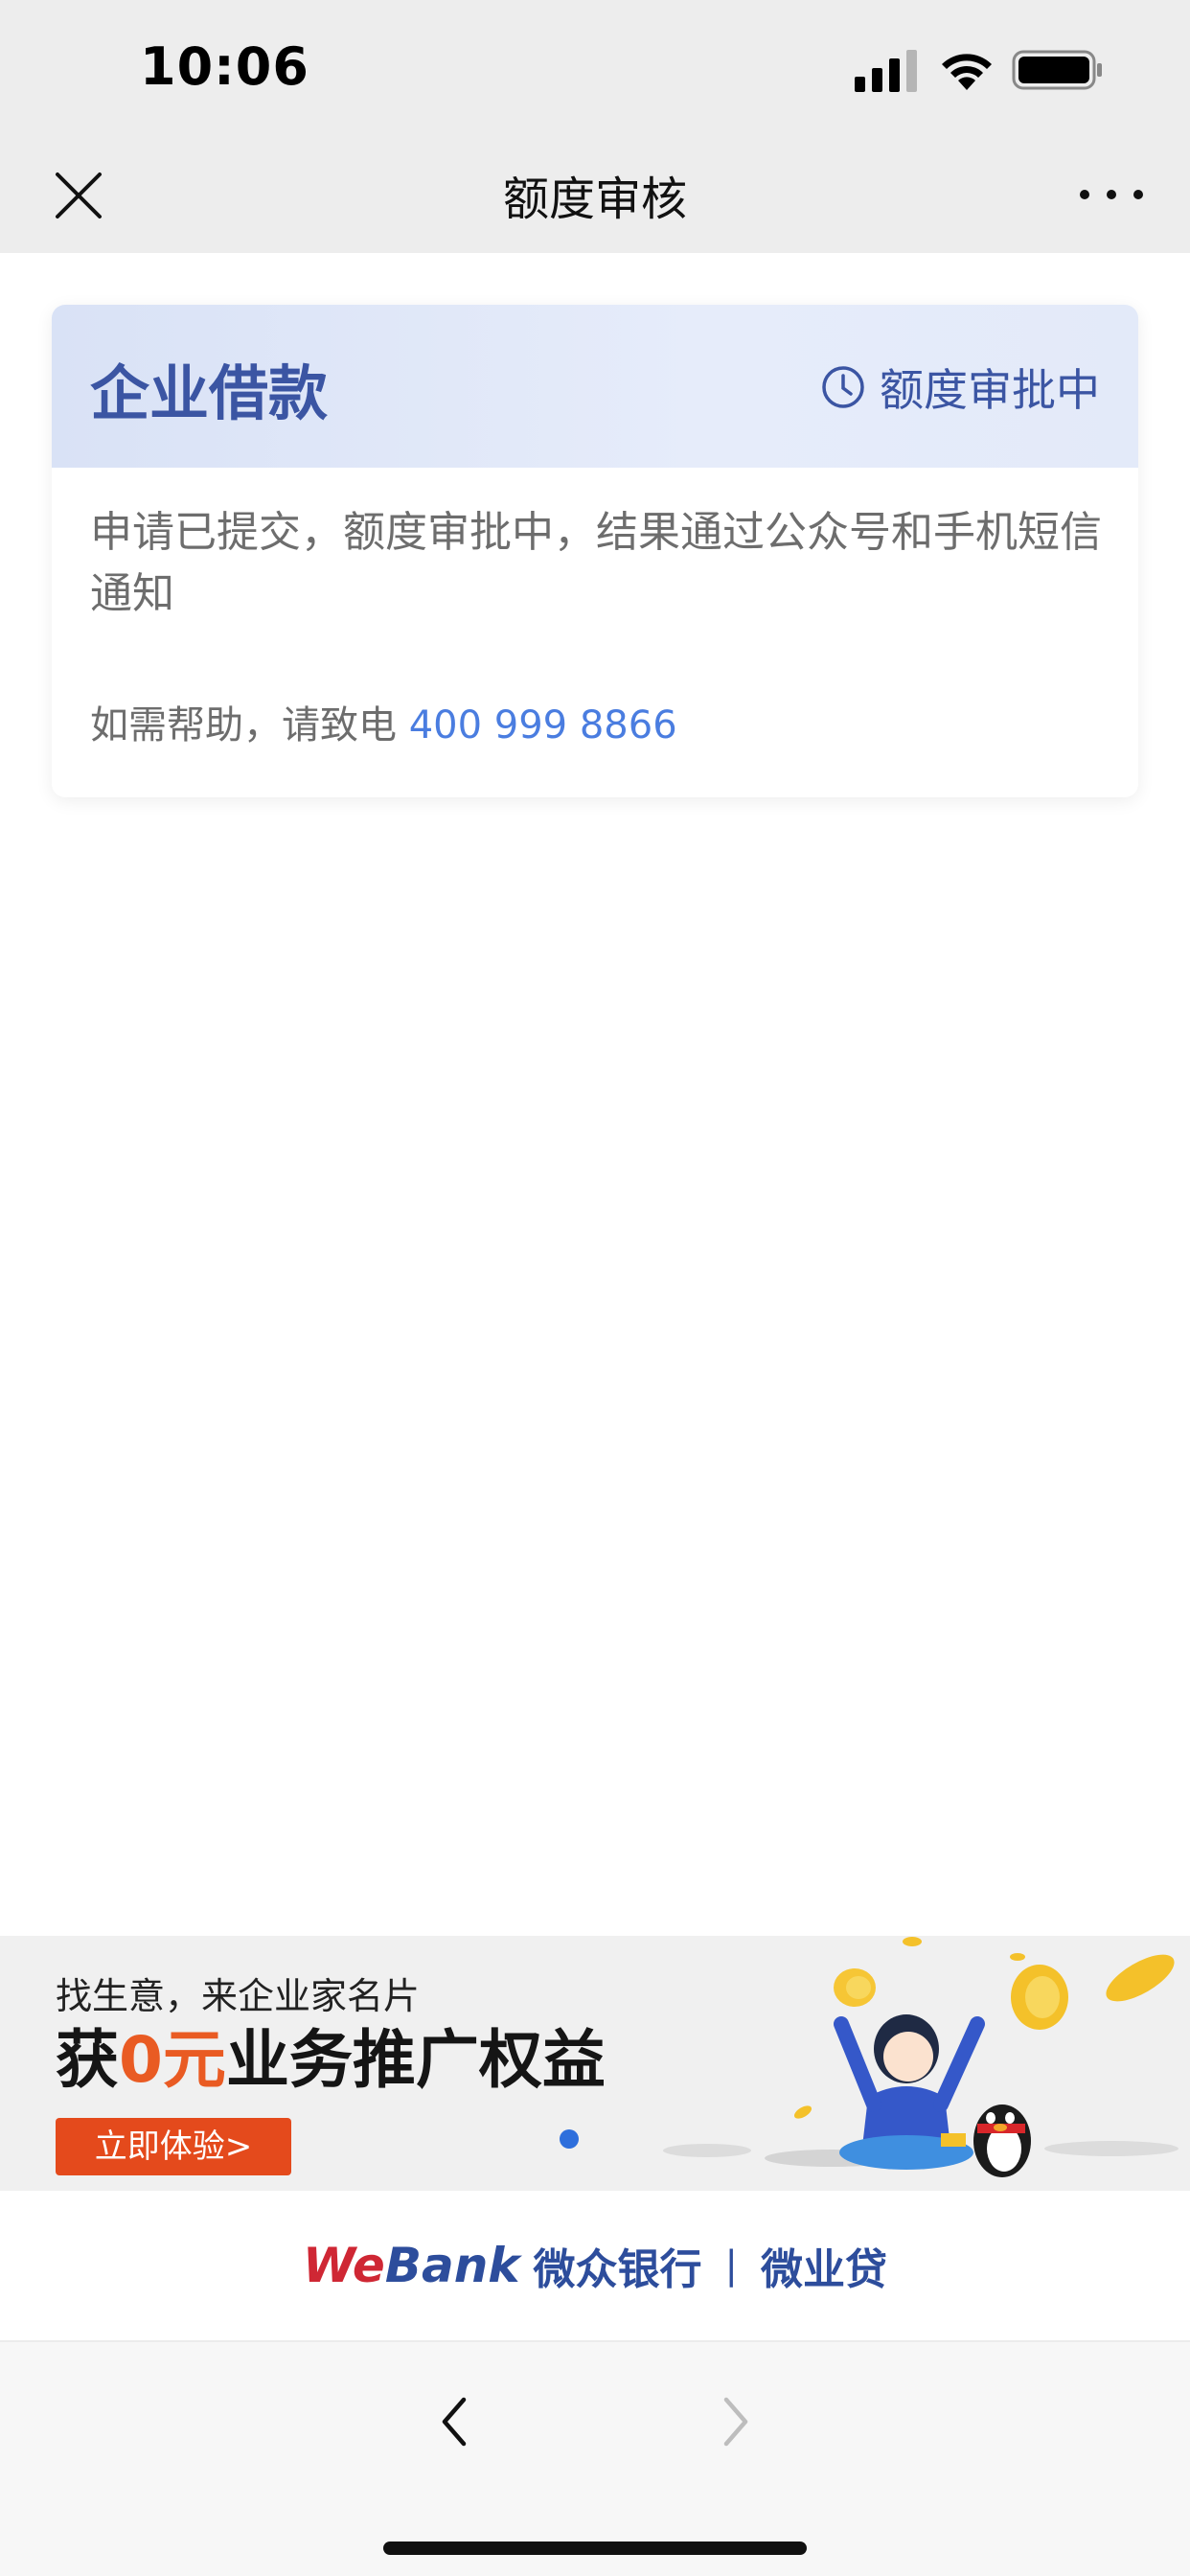 The height and width of the screenshot is (2576, 1190). I want to click on webank-logo: WeBank, so click(412, 2265).